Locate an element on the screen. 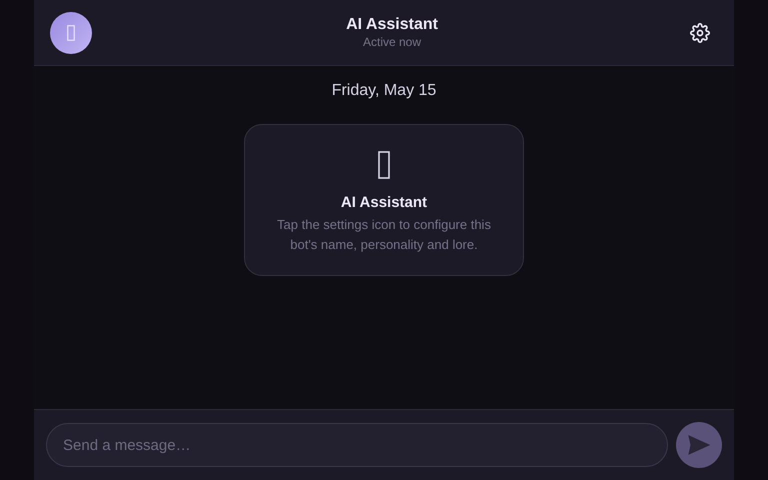 The height and width of the screenshot is (480, 768). send-icon is located at coordinates (699, 445).